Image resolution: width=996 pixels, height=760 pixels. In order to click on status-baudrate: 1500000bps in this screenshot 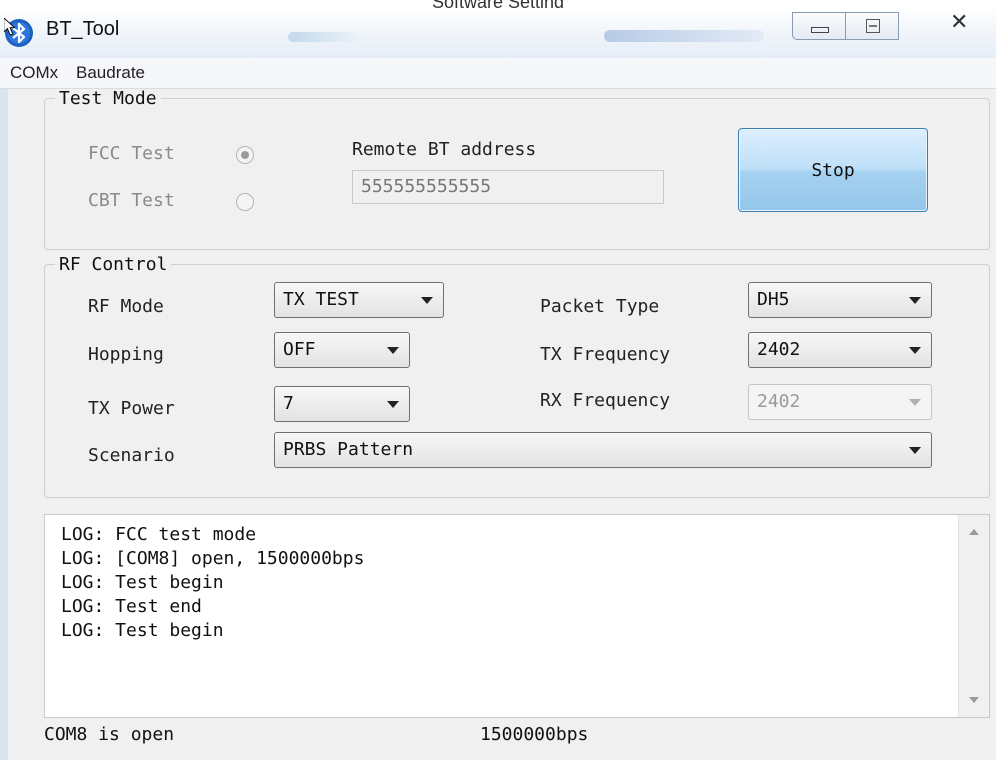, I will do `click(534, 734)`.